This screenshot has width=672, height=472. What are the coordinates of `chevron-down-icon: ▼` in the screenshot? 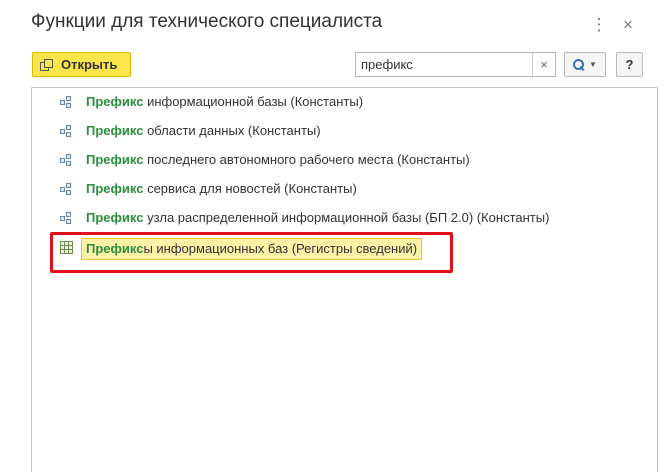 It's located at (593, 64).